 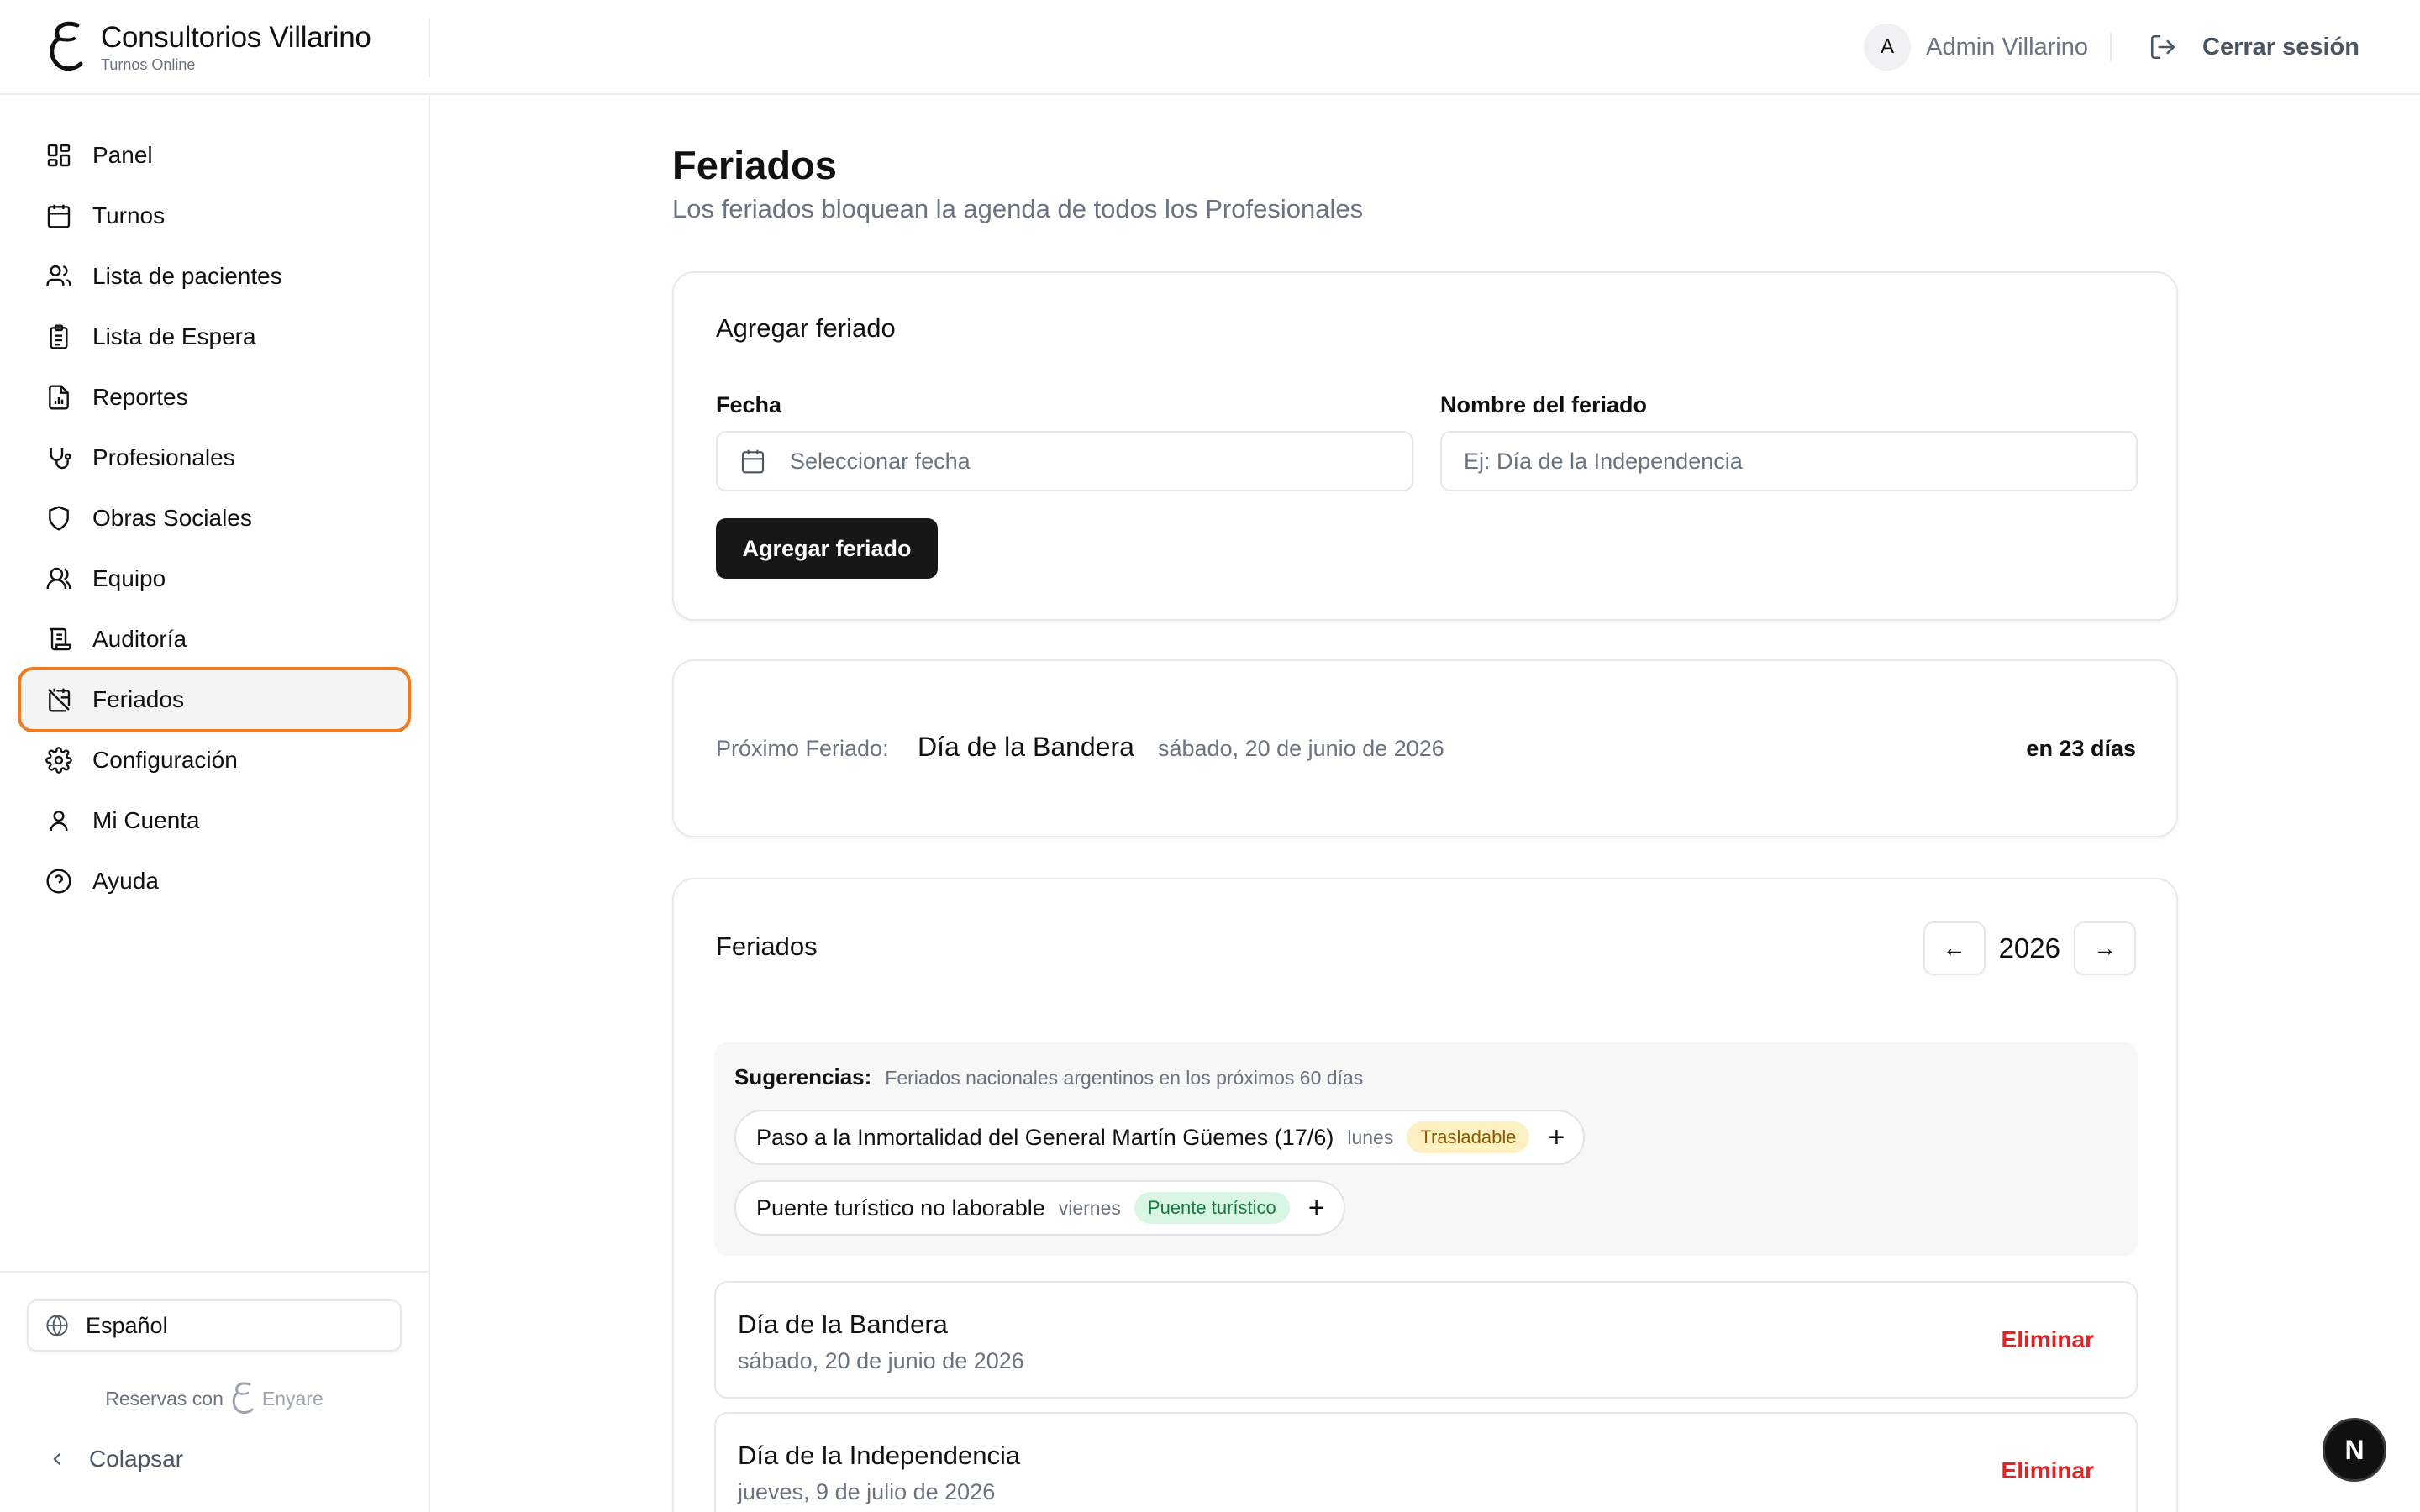 What do you see at coordinates (214, 1371) in the screenshot?
I see `sidebar-footer: Español Reservas con Enyare Colapsar` at bounding box center [214, 1371].